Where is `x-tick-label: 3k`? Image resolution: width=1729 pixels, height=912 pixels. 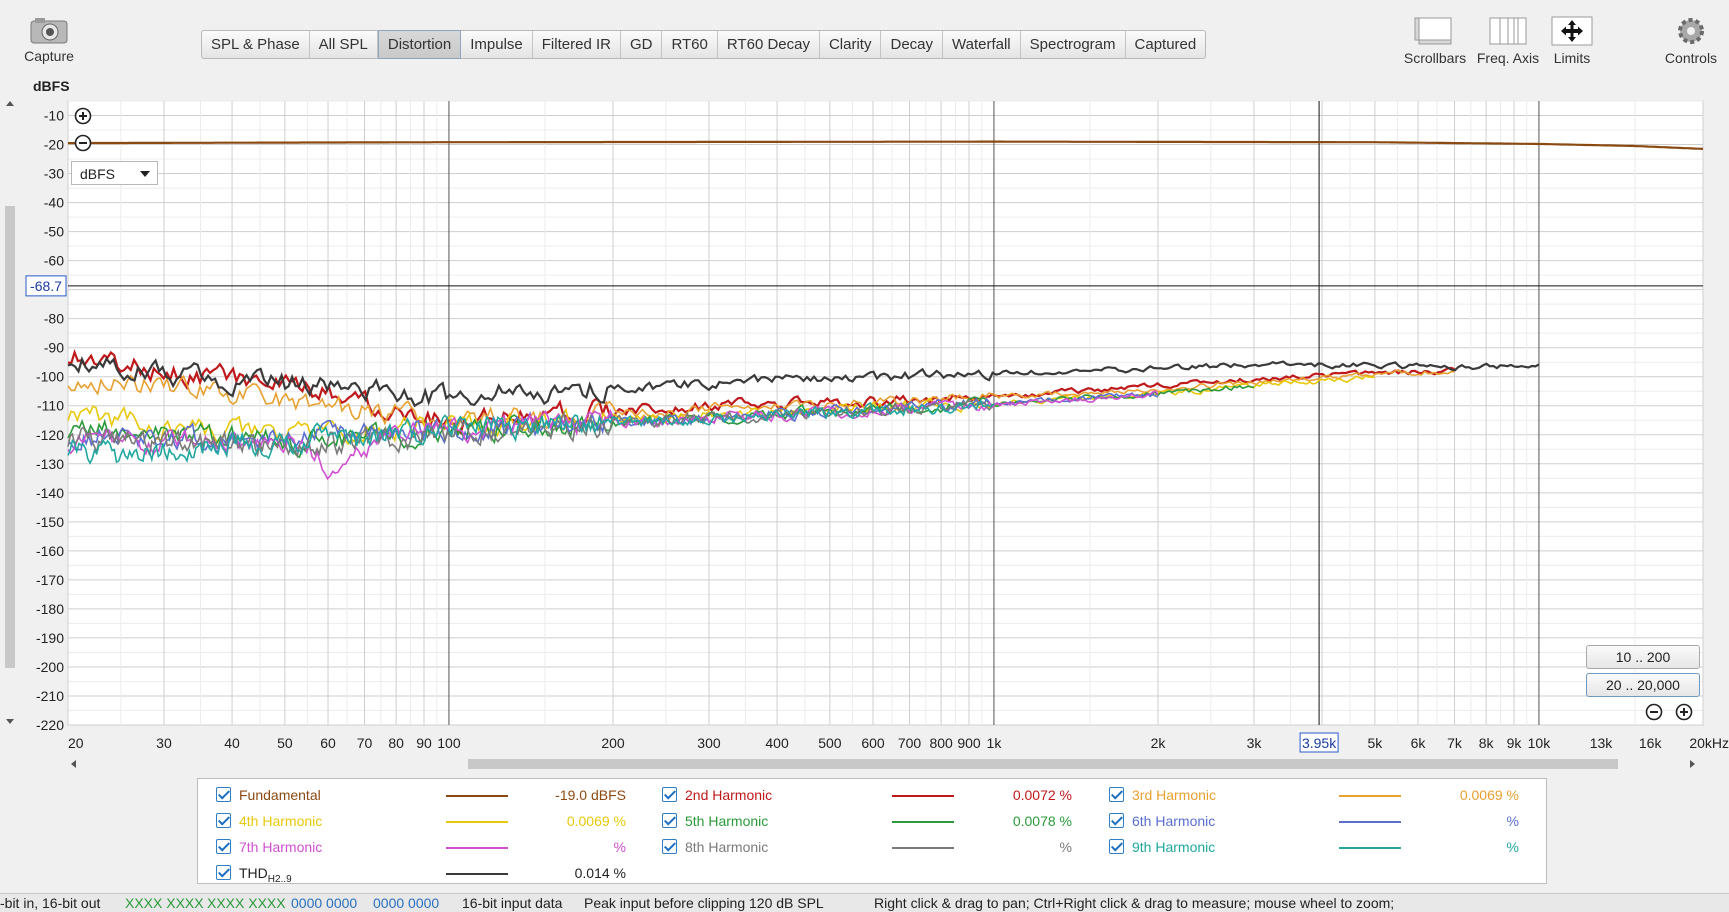 x-tick-label: 3k is located at coordinates (1255, 743).